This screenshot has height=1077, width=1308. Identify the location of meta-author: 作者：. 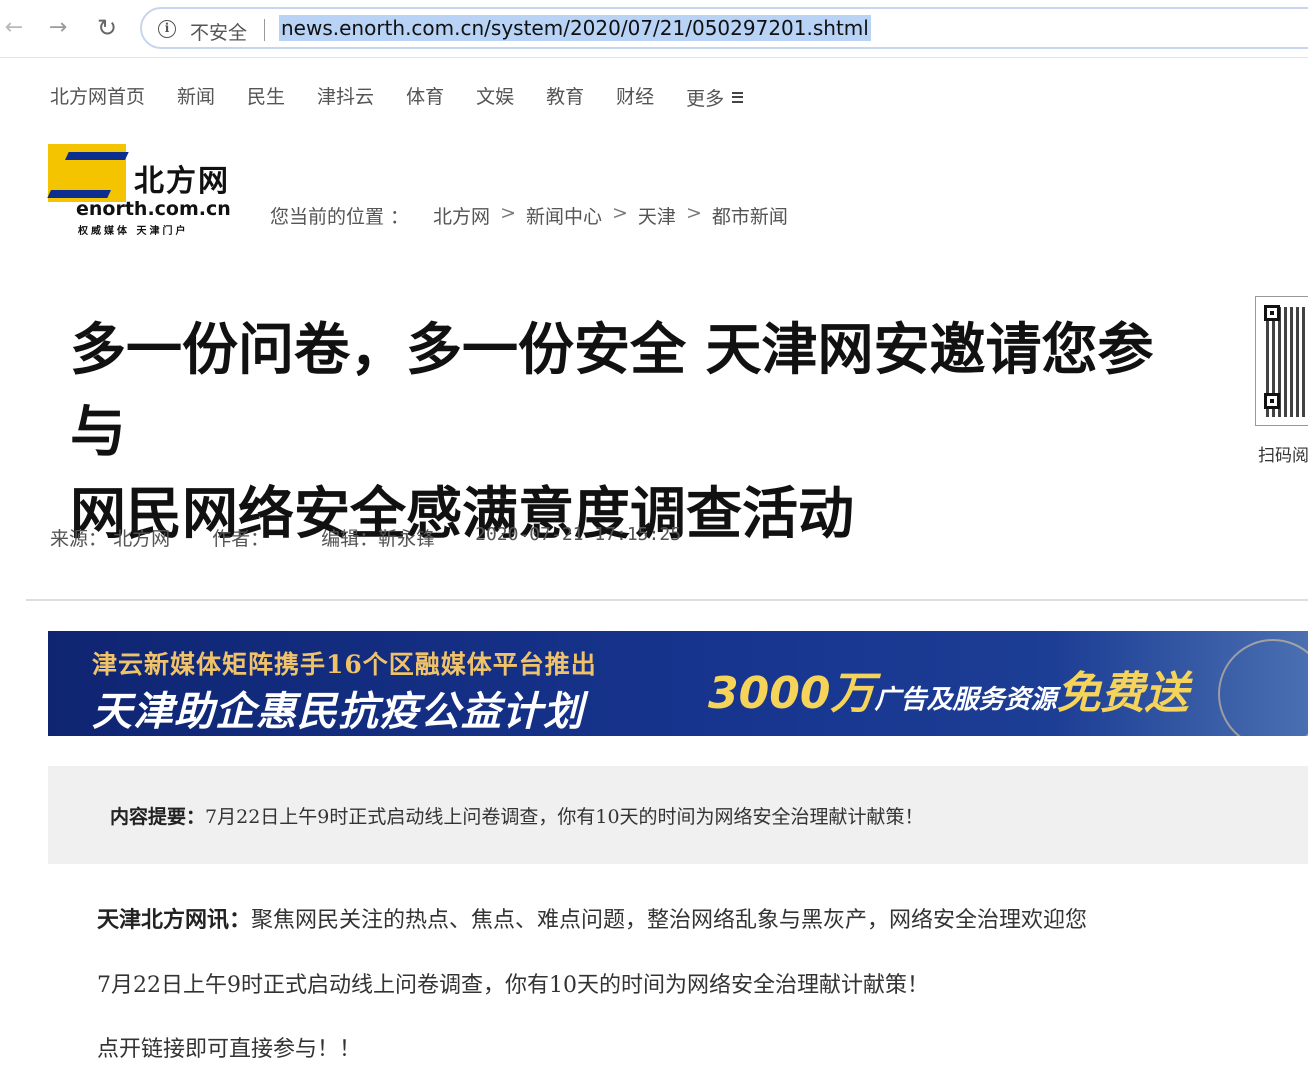
(240, 537).